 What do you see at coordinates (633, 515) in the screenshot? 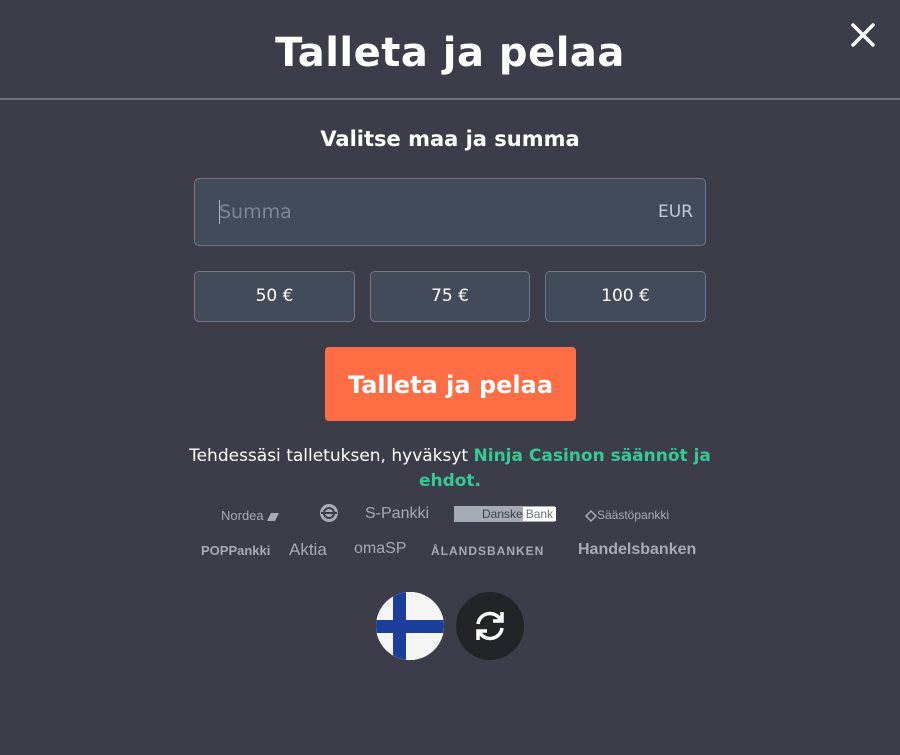
I see `bank-name: Säästöpankki` at bounding box center [633, 515].